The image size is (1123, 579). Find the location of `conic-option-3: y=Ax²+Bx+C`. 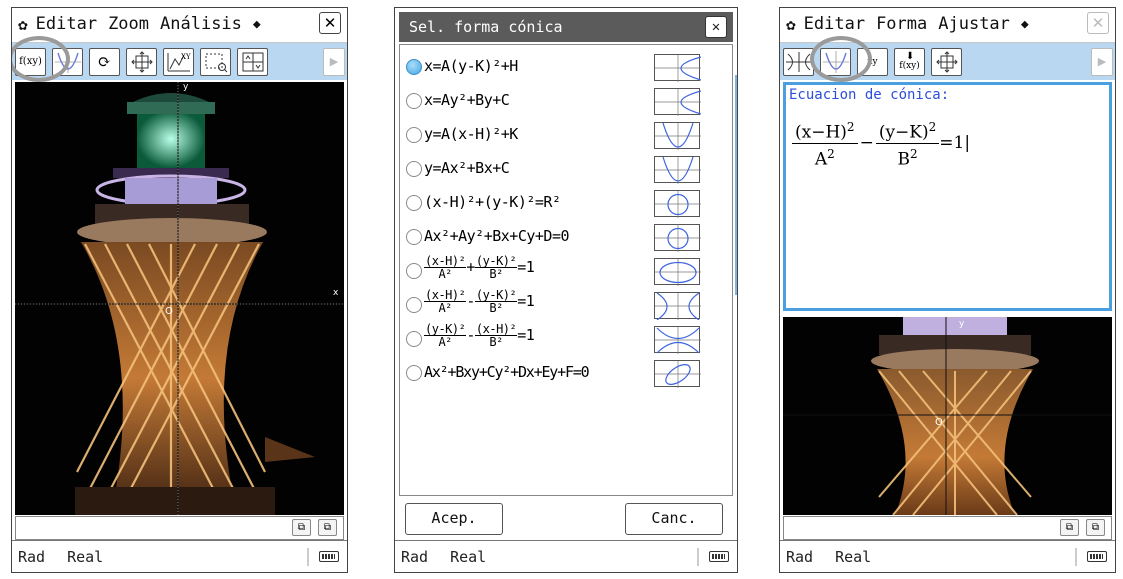

conic-option-3: y=Ax²+Bx+C is located at coordinates (570, 168).